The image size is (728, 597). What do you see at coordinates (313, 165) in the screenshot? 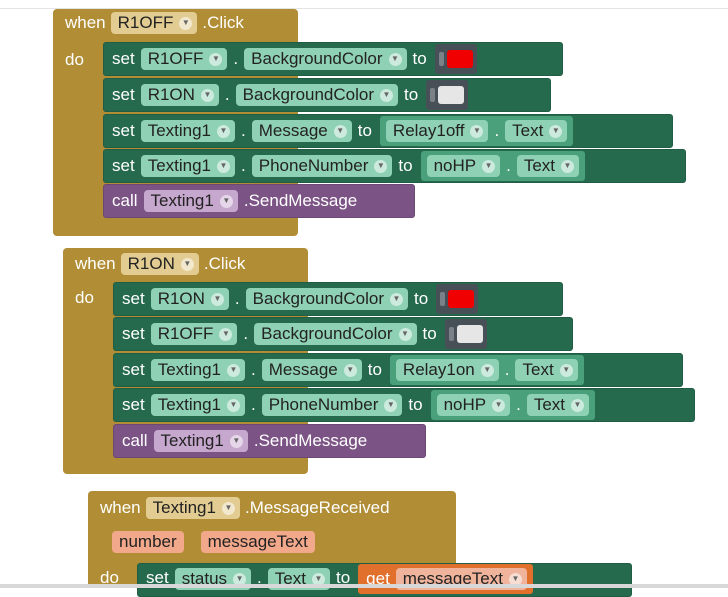
I see `property-name: PhoneNumber` at bounding box center [313, 165].